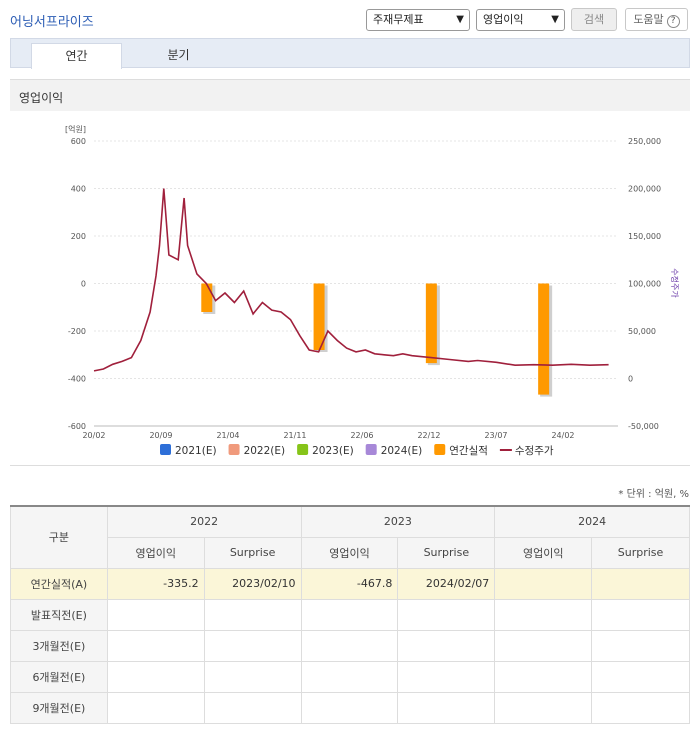 The height and width of the screenshot is (730, 695). Describe the element at coordinates (398, 19) in the screenshot. I see `statement-type-value: 주재무제표` at that location.